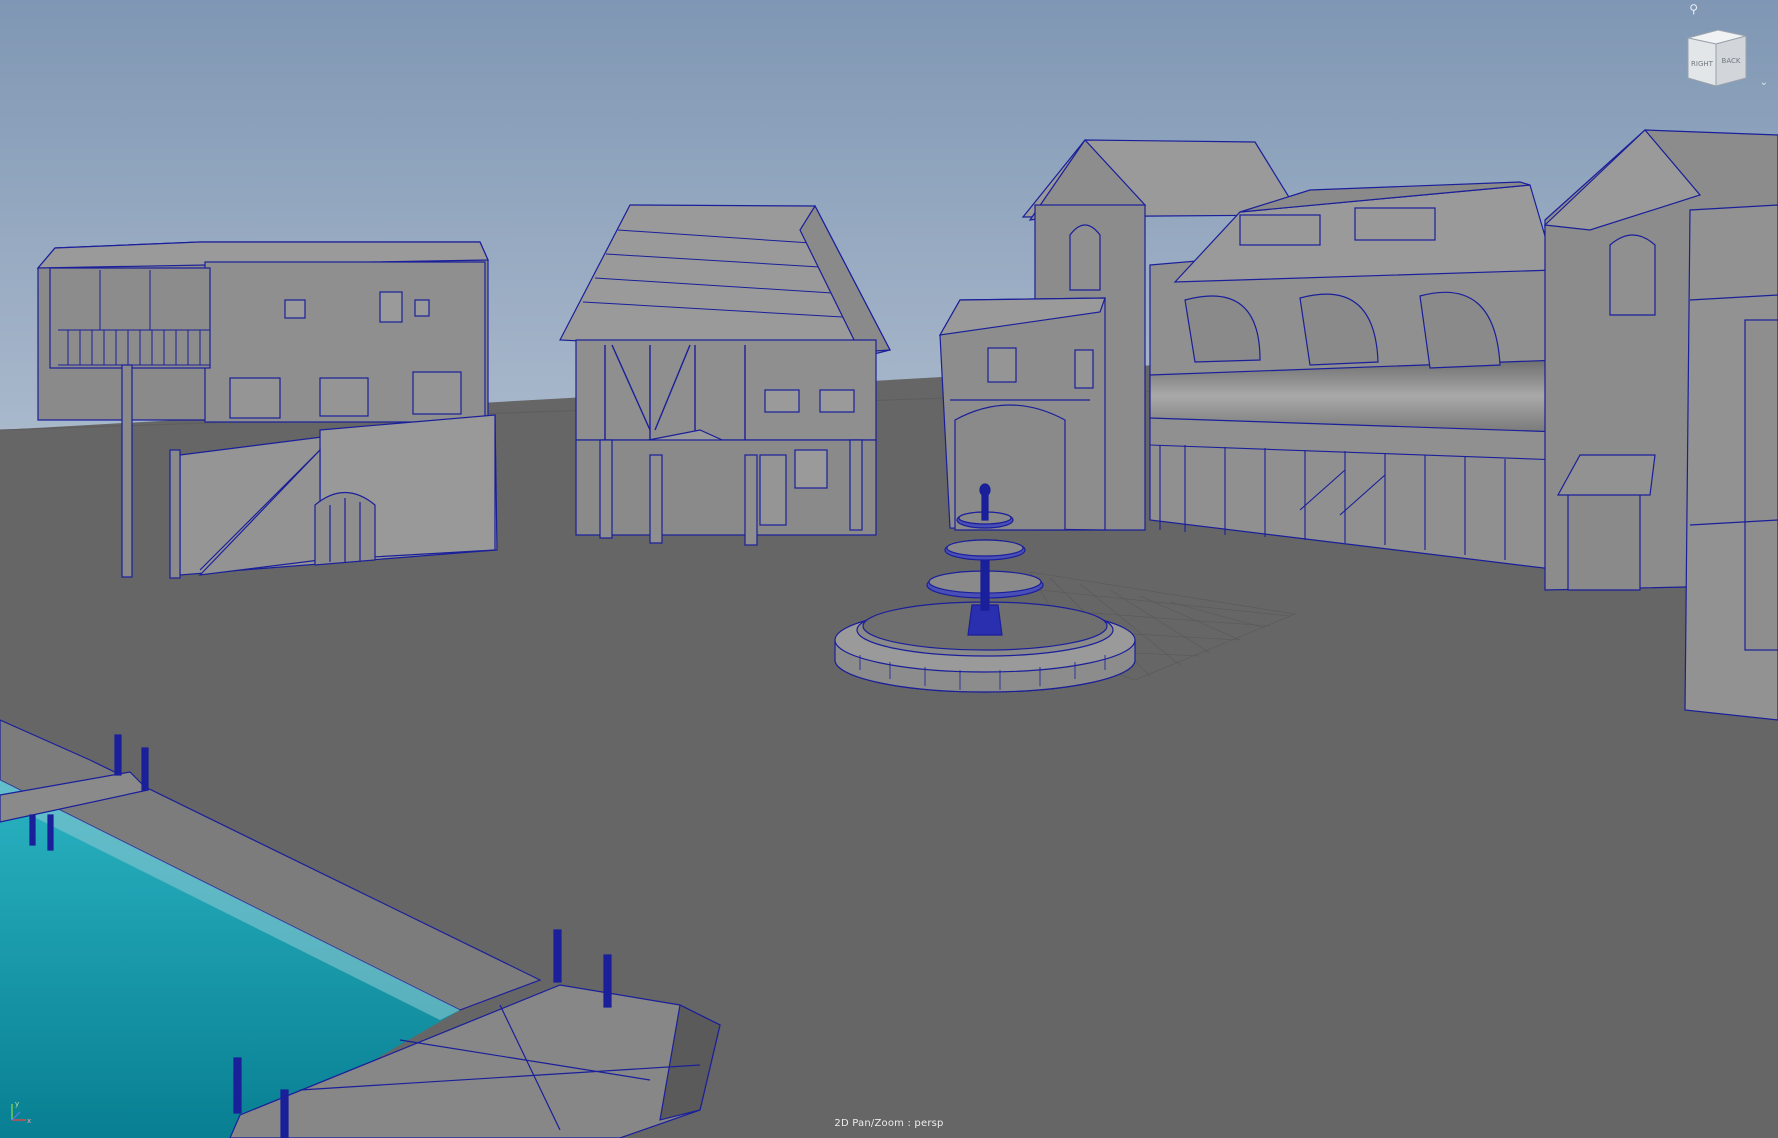 This screenshot has height=1138, width=1778. What do you see at coordinates (1702, 64) in the screenshot?
I see `view-cube-face-right: RIGHT` at bounding box center [1702, 64].